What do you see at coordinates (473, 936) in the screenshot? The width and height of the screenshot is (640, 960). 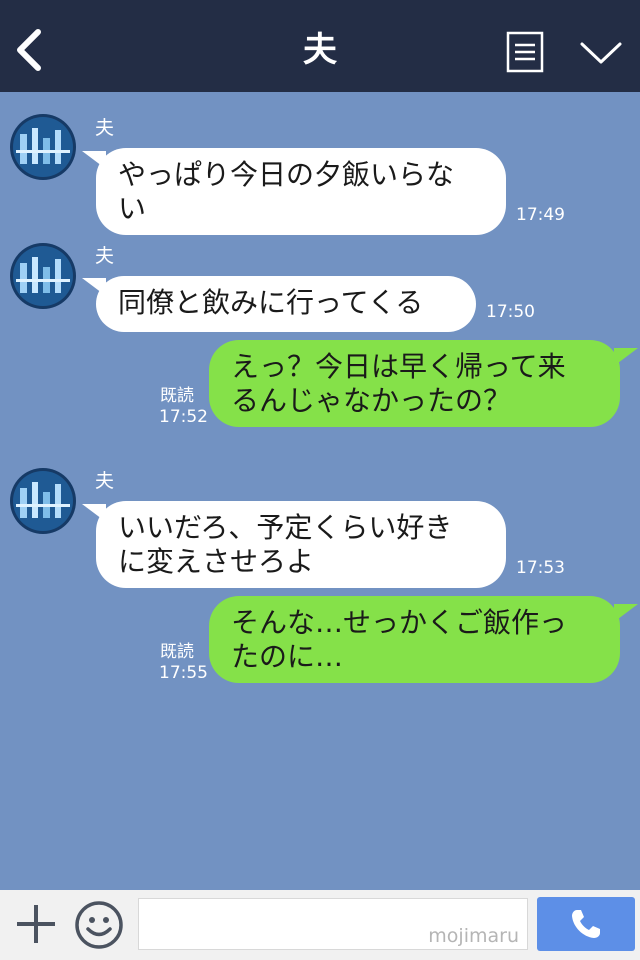 I see `watermark-text: mojimaru` at bounding box center [473, 936].